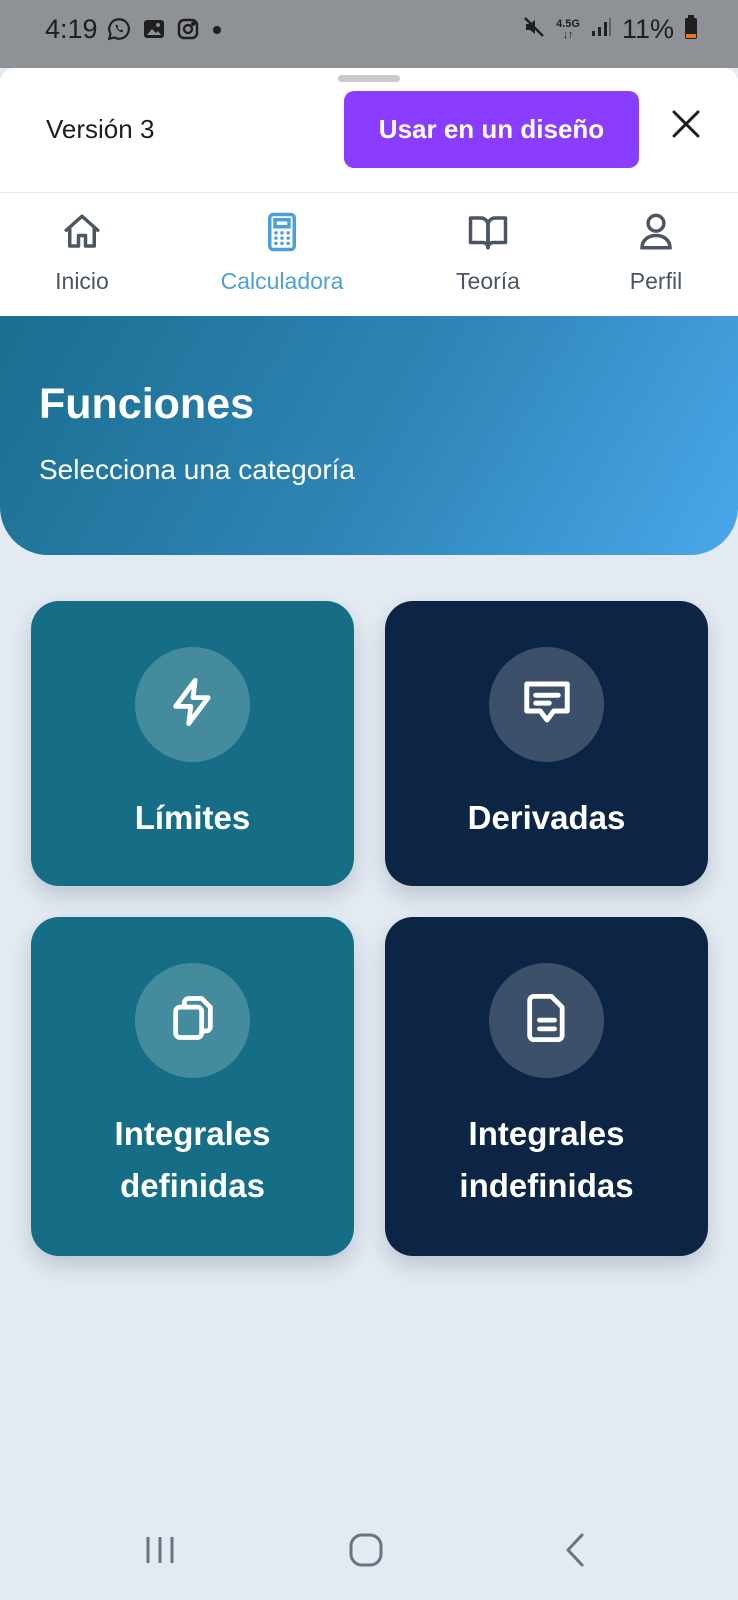  Describe the element at coordinates (147, 404) in the screenshot. I see `page-title: Funciones` at that location.